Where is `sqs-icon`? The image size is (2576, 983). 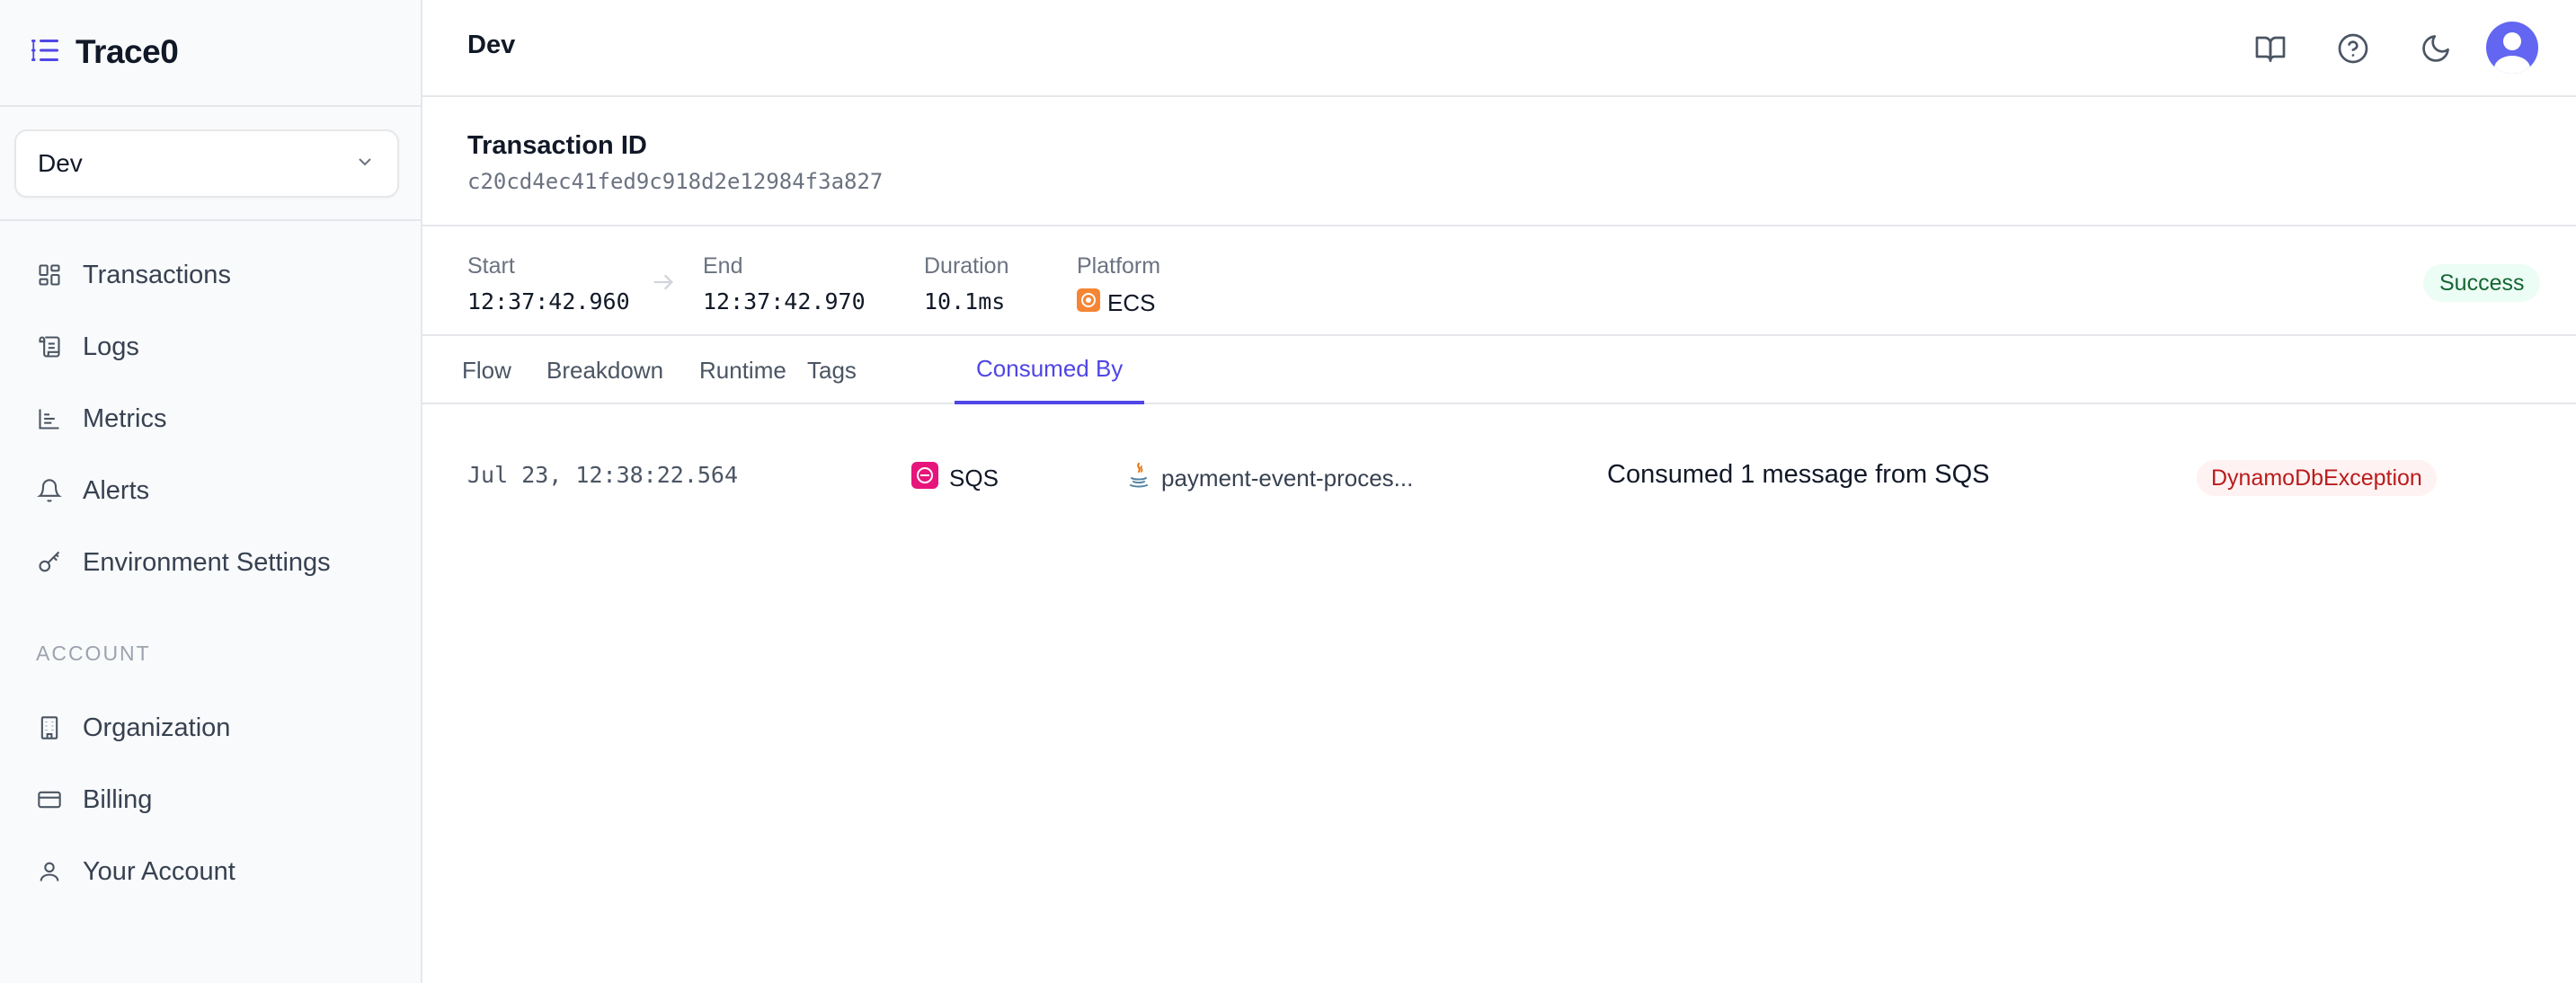
sqs-icon is located at coordinates (924, 478).